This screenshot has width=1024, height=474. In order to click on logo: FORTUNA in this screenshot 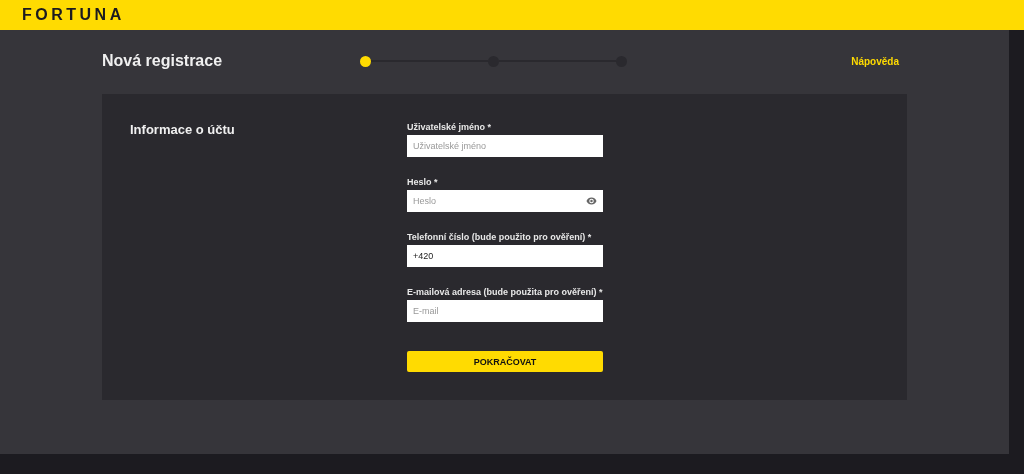, I will do `click(73, 15)`.